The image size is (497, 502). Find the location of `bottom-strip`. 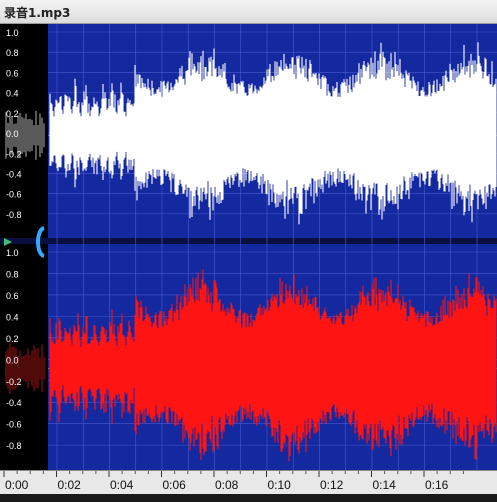

bottom-strip is located at coordinates (248, 498).